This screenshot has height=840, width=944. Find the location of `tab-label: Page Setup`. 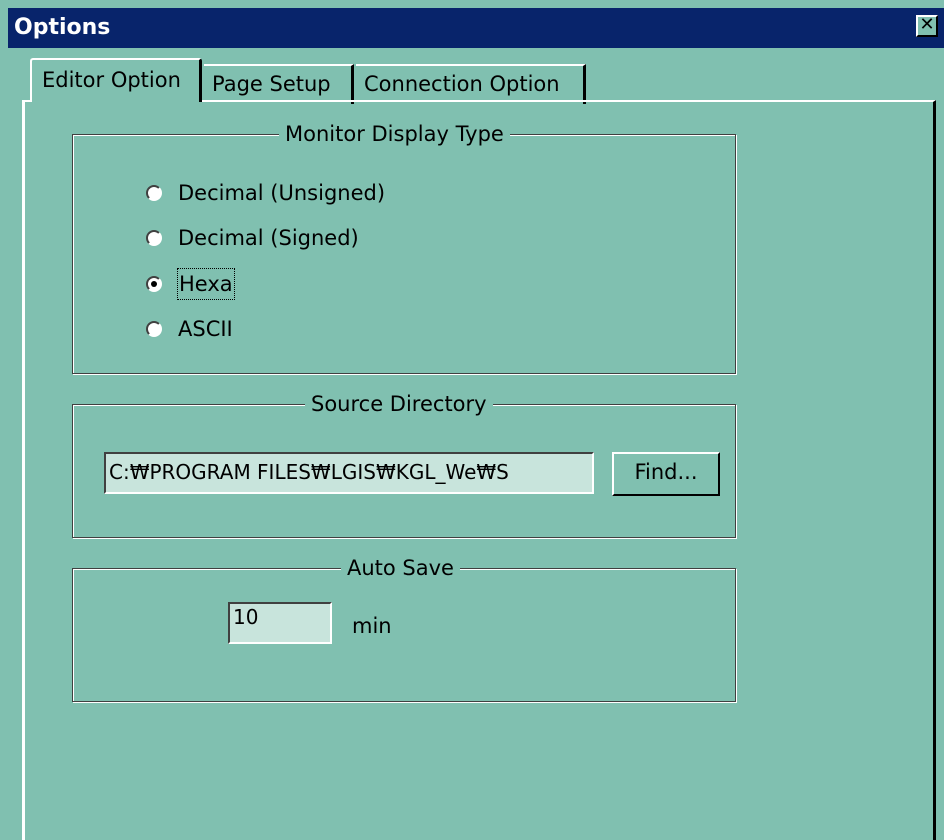

tab-label: Page Setup is located at coordinates (271, 84).